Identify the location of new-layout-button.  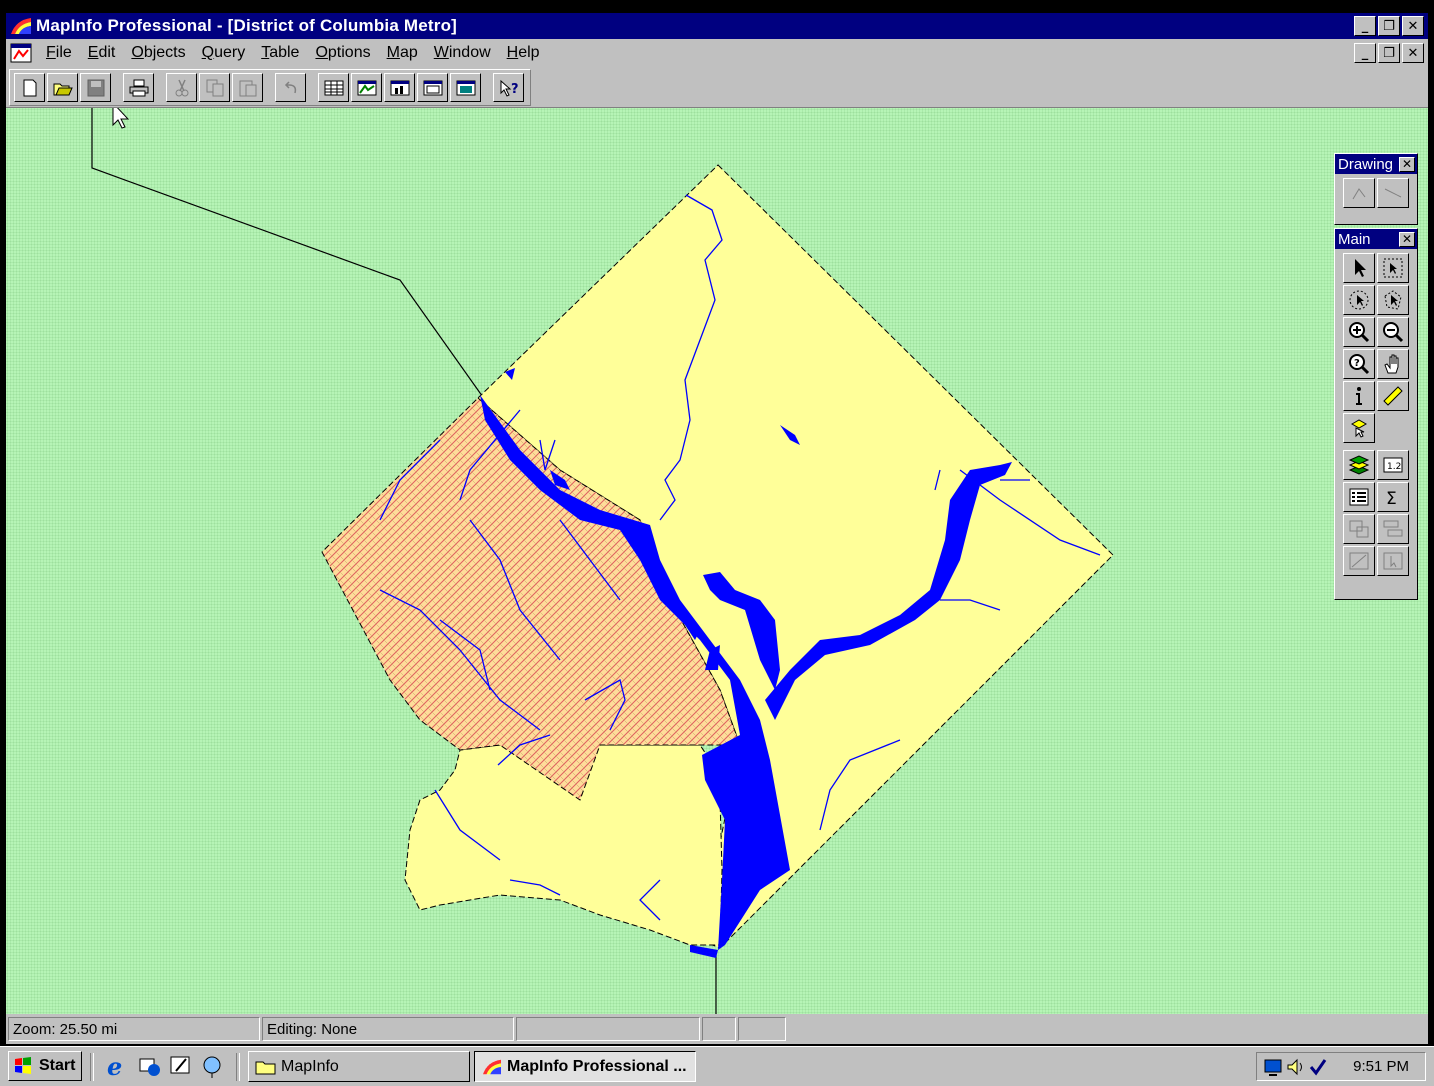
(432, 87).